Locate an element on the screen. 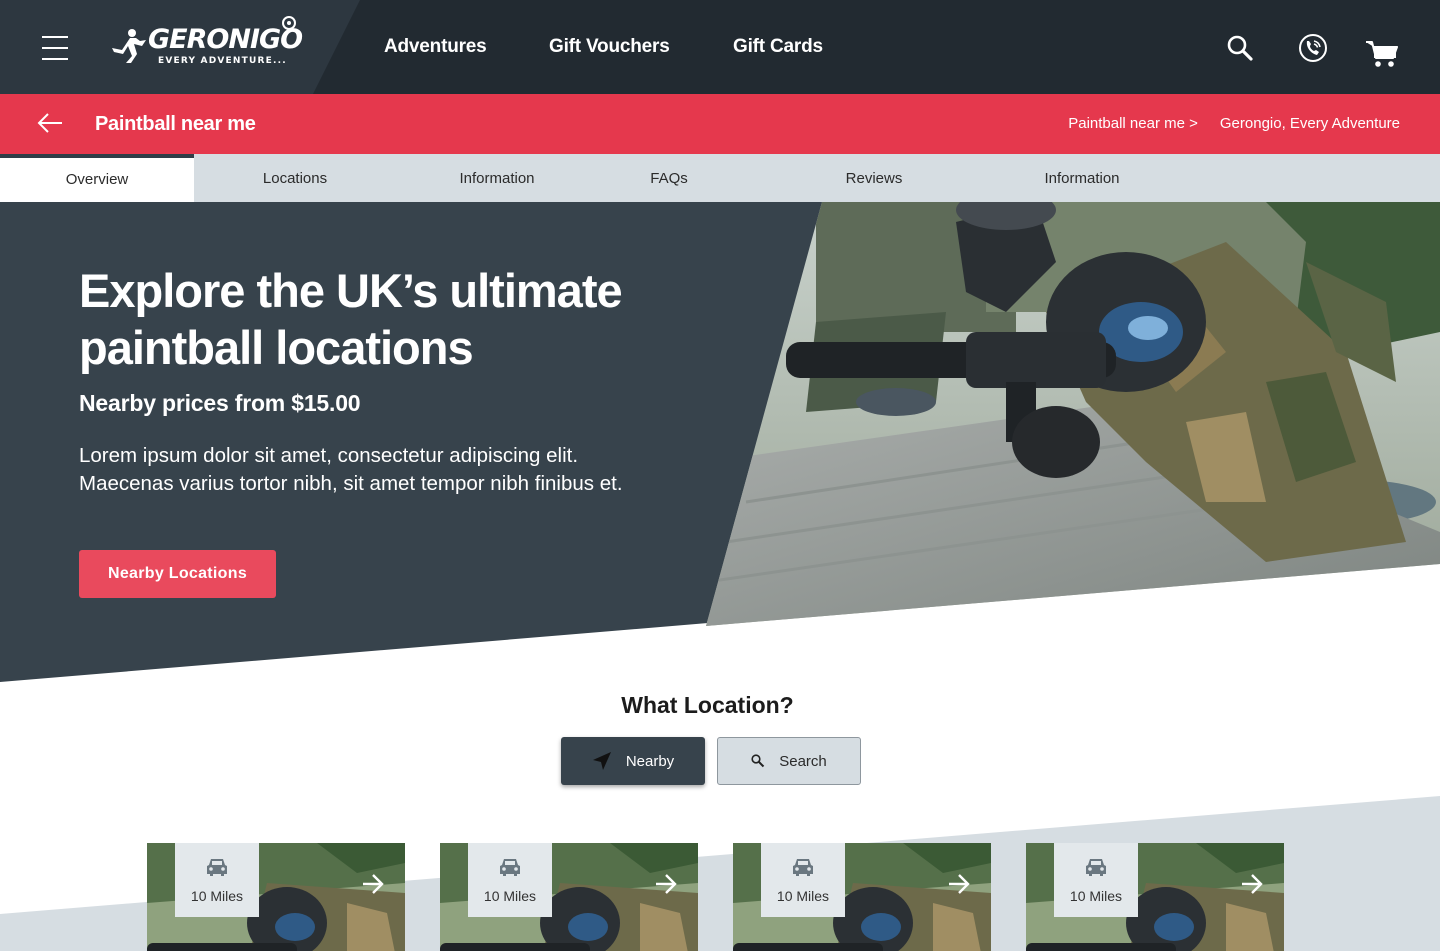  nearby-locations-button: Nearby Locations is located at coordinates (177, 574).